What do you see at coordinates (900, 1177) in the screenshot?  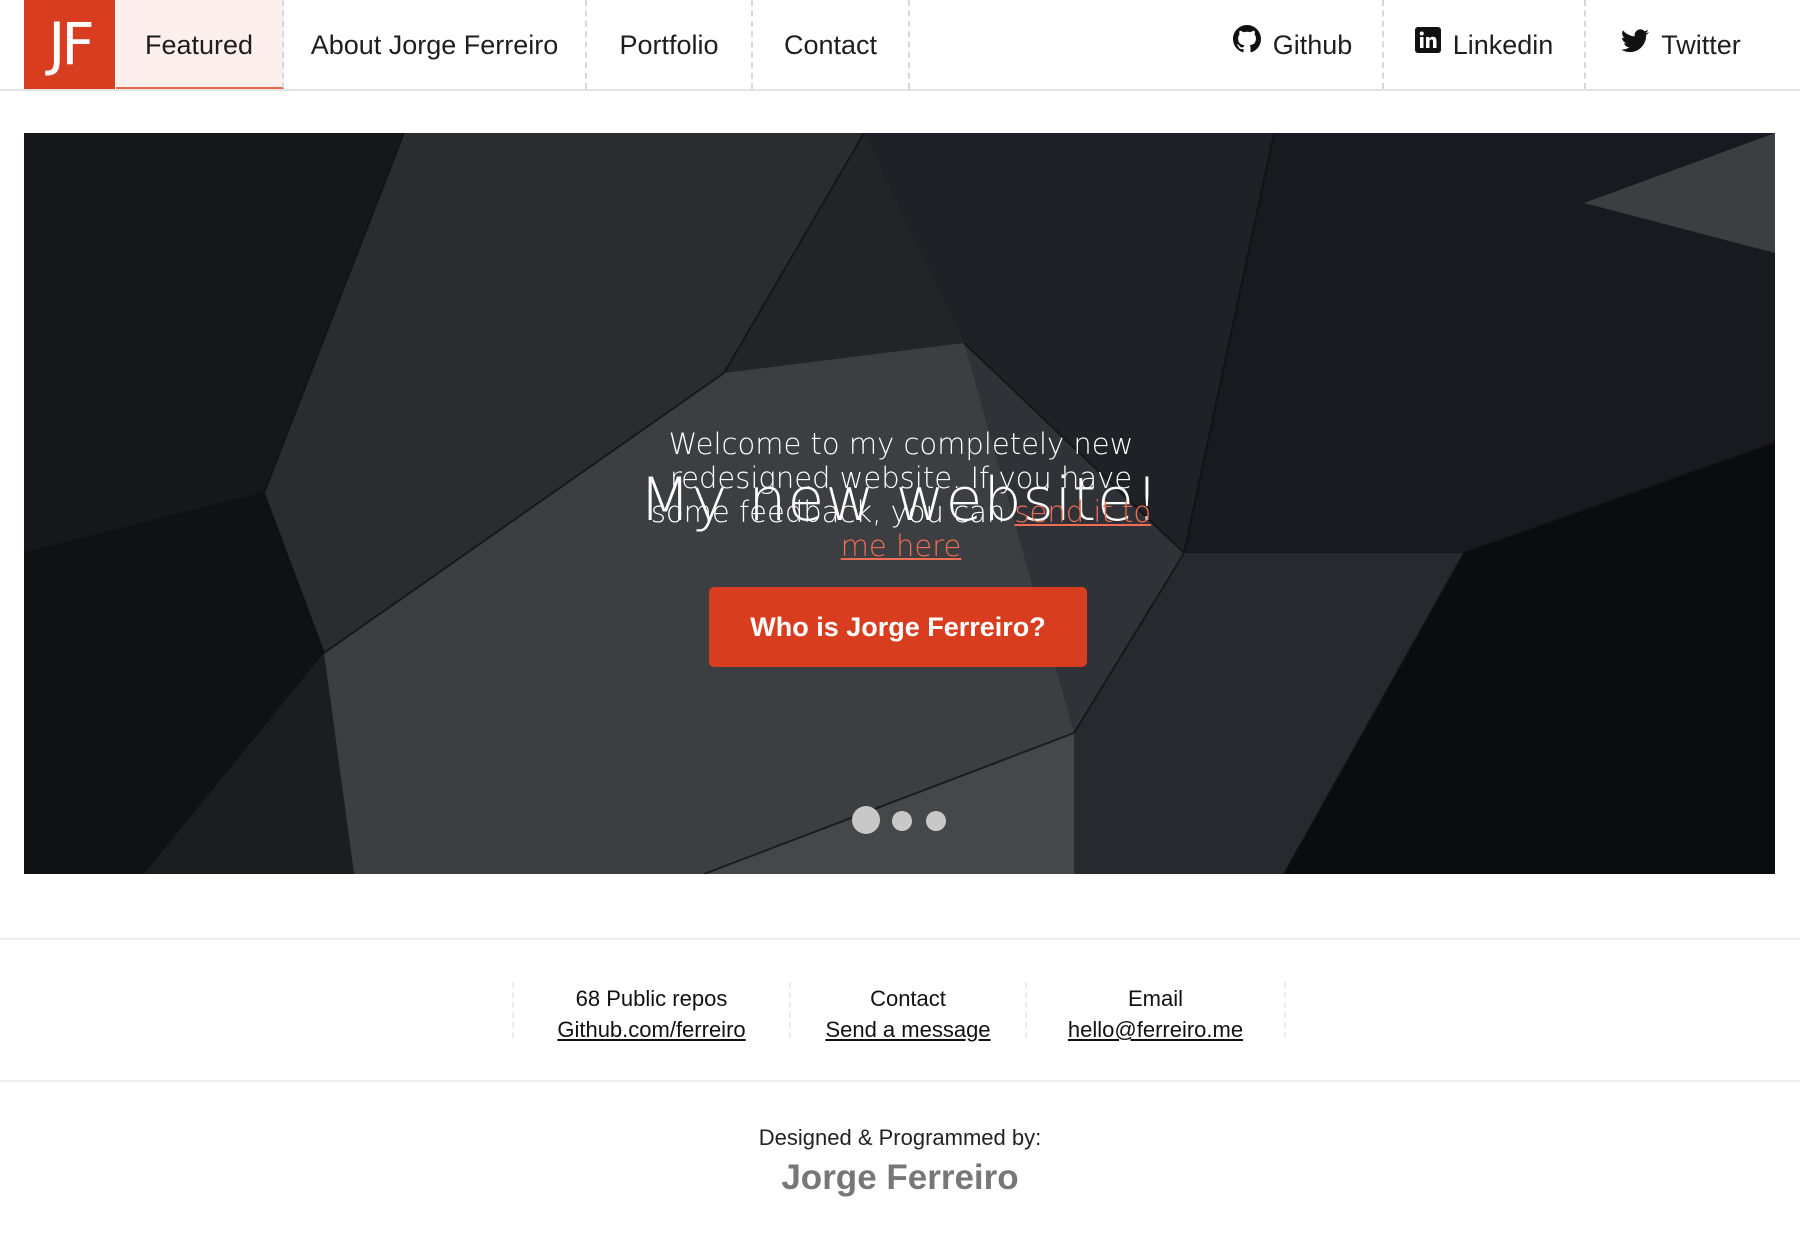 I see `footer-credit-name: Jorge Ferreiro` at bounding box center [900, 1177].